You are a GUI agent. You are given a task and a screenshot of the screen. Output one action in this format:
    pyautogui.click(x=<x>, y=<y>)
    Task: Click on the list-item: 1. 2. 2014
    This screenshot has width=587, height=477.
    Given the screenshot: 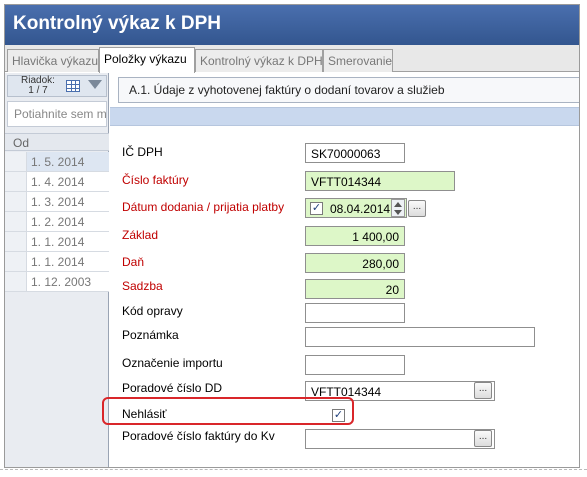 What is the action you would take?
    pyautogui.click(x=57, y=222)
    